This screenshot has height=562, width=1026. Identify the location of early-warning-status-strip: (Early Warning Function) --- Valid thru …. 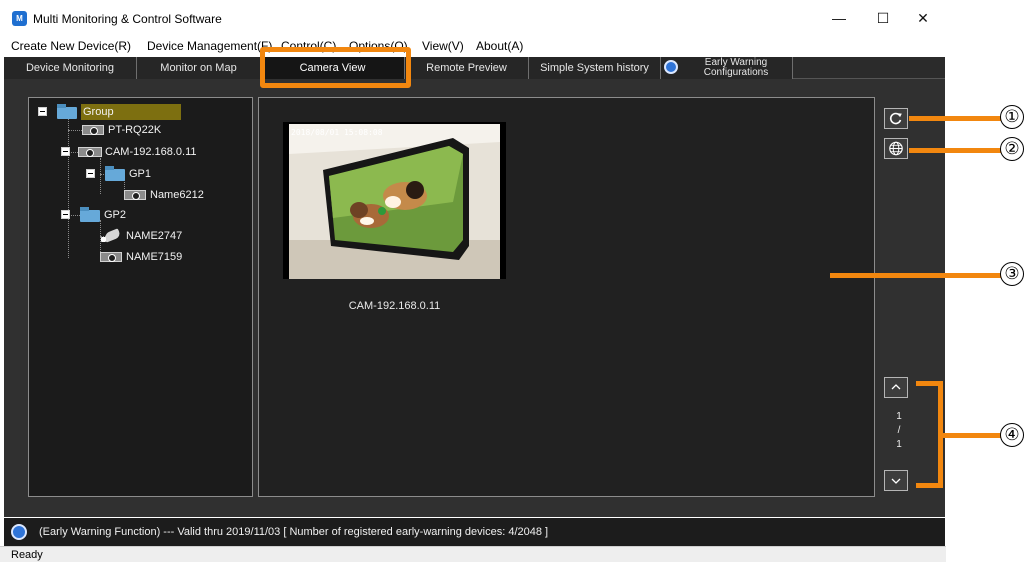
(474, 532).